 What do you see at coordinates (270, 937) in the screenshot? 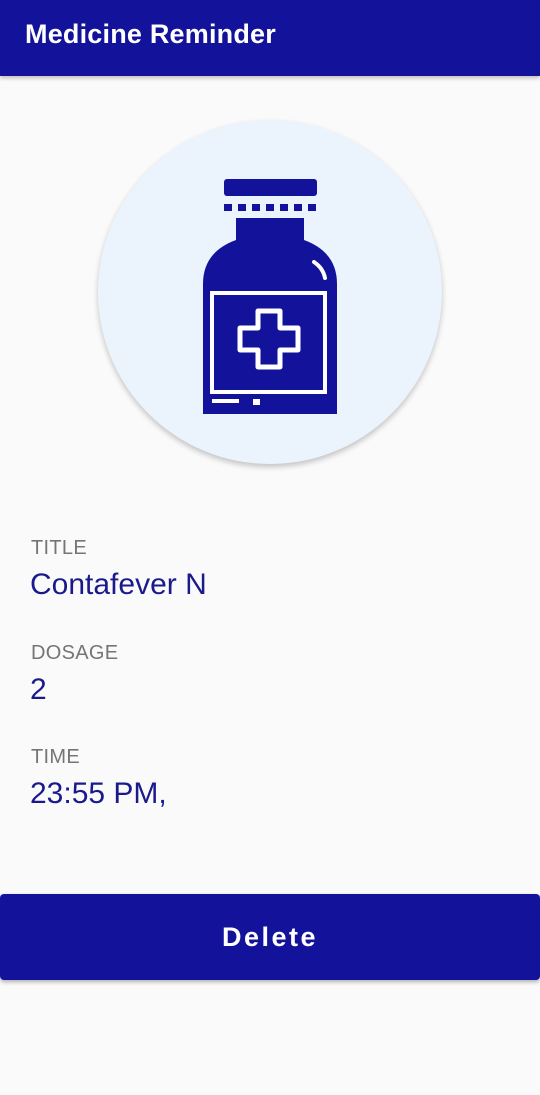
I see `delete-button: Delete` at bounding box center [270, 937].